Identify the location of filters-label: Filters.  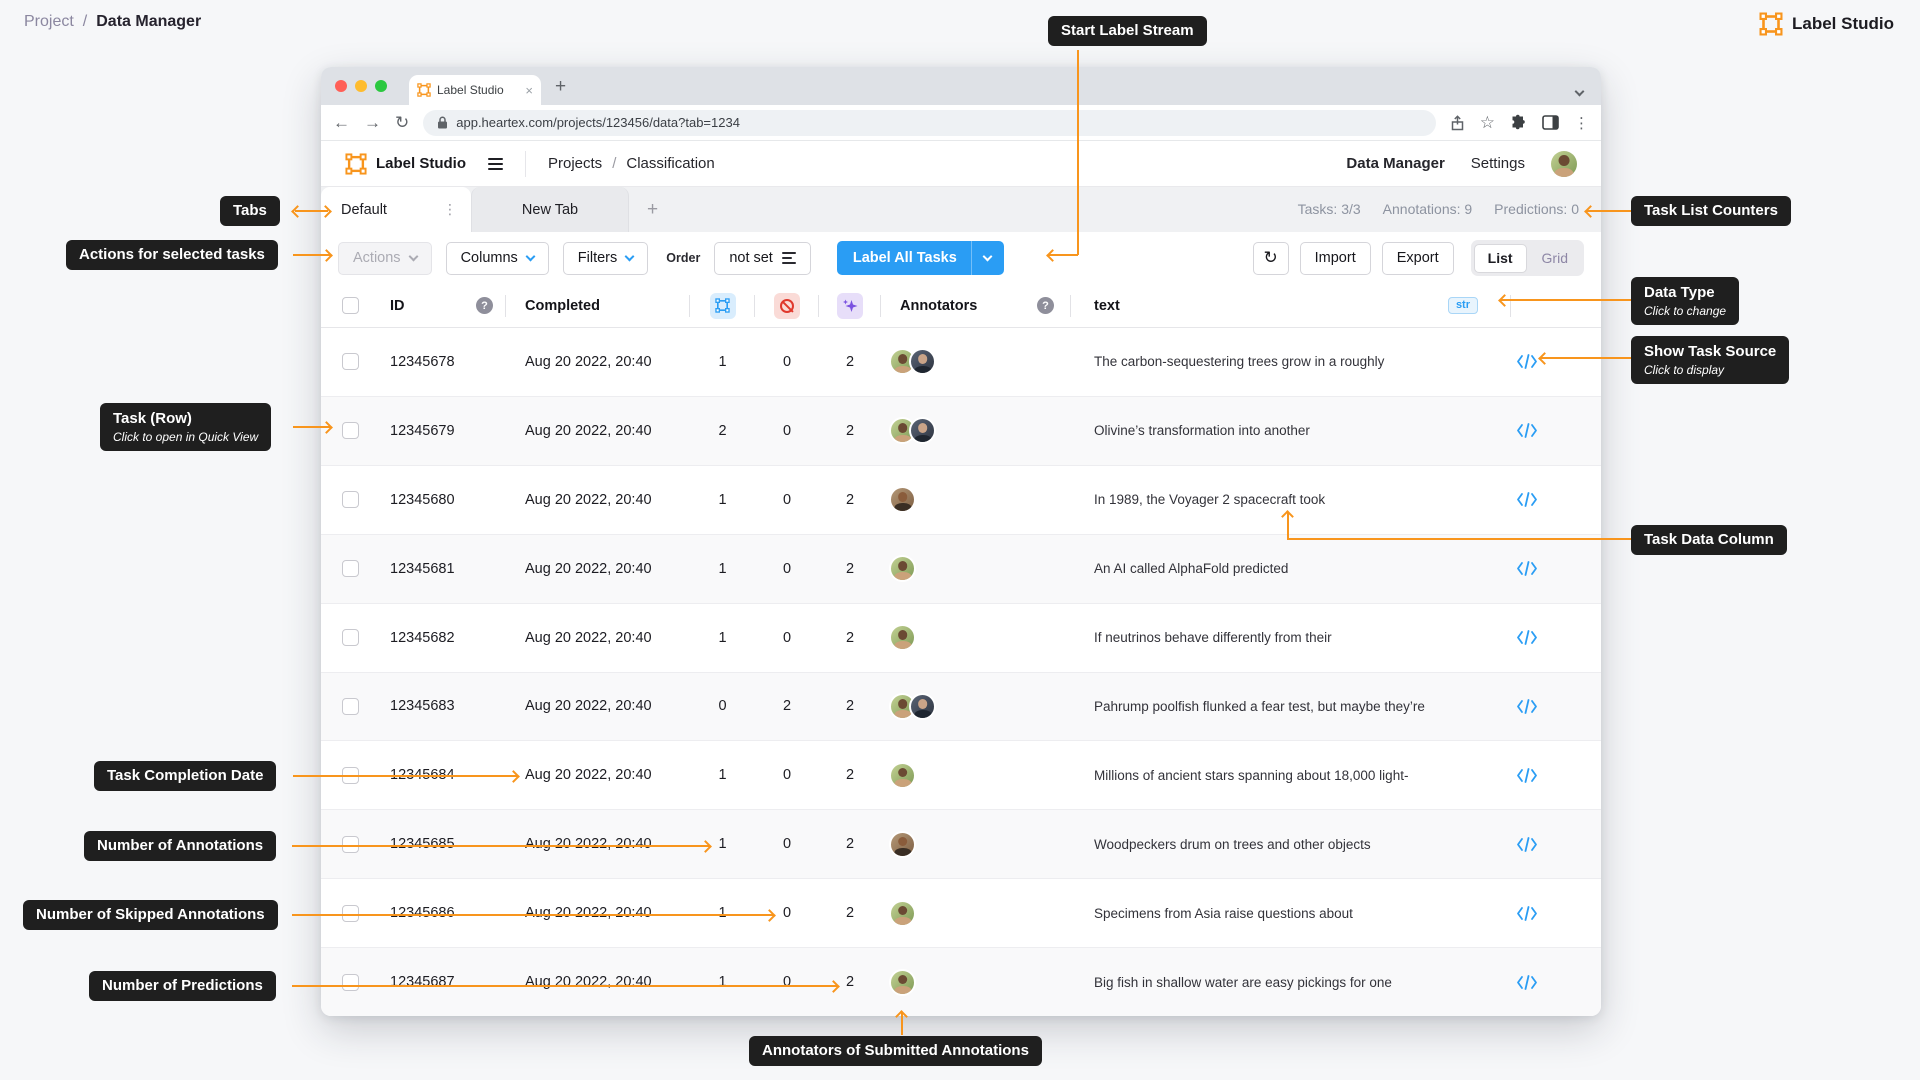
(597, 258).